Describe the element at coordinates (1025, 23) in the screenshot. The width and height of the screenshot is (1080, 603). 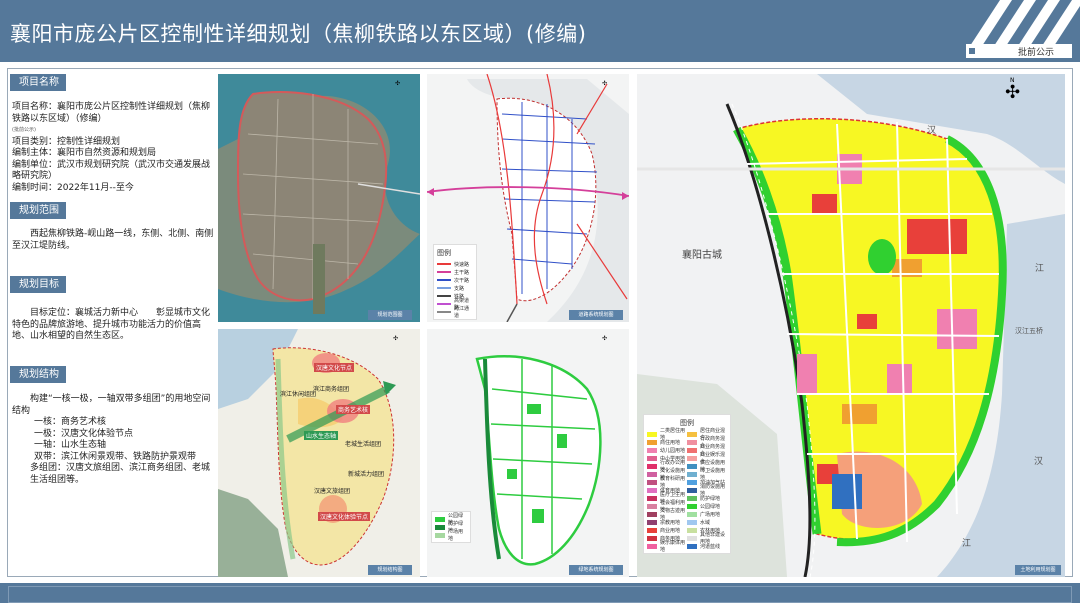
I see `header-stripes-decoration` at that location.